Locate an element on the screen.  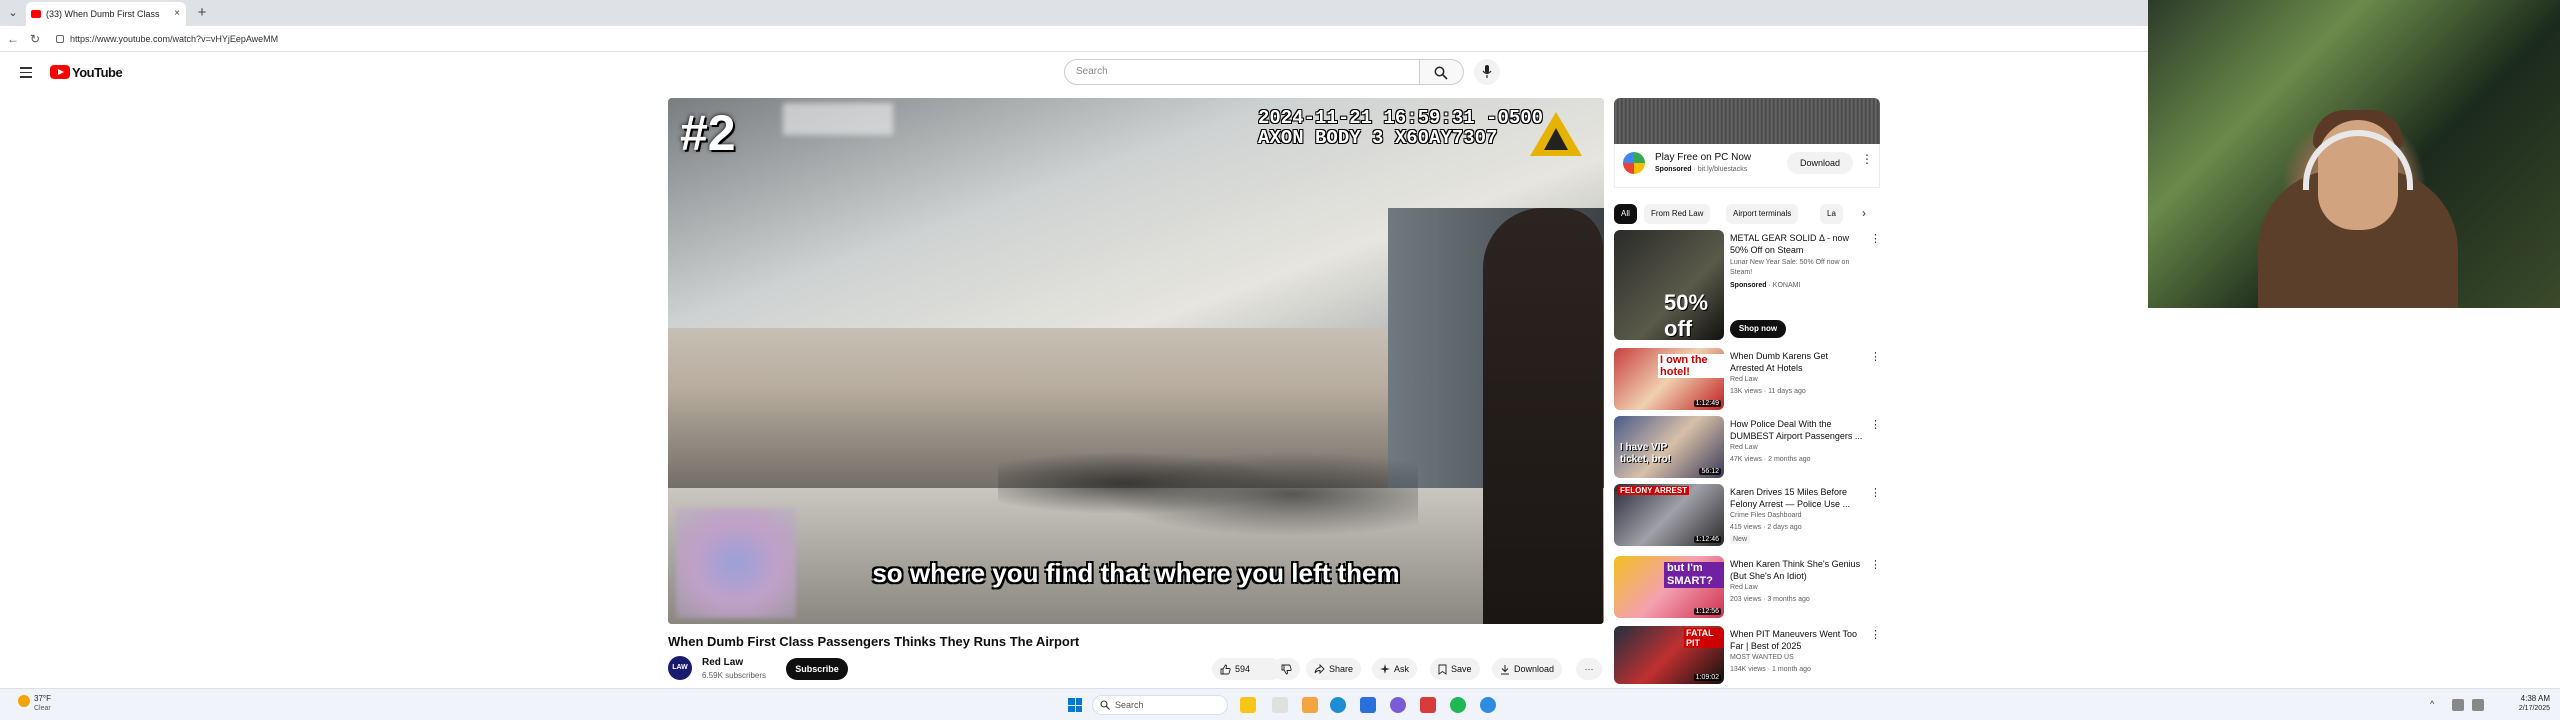
webcam-overlay is located at coordinates (2354, 154).